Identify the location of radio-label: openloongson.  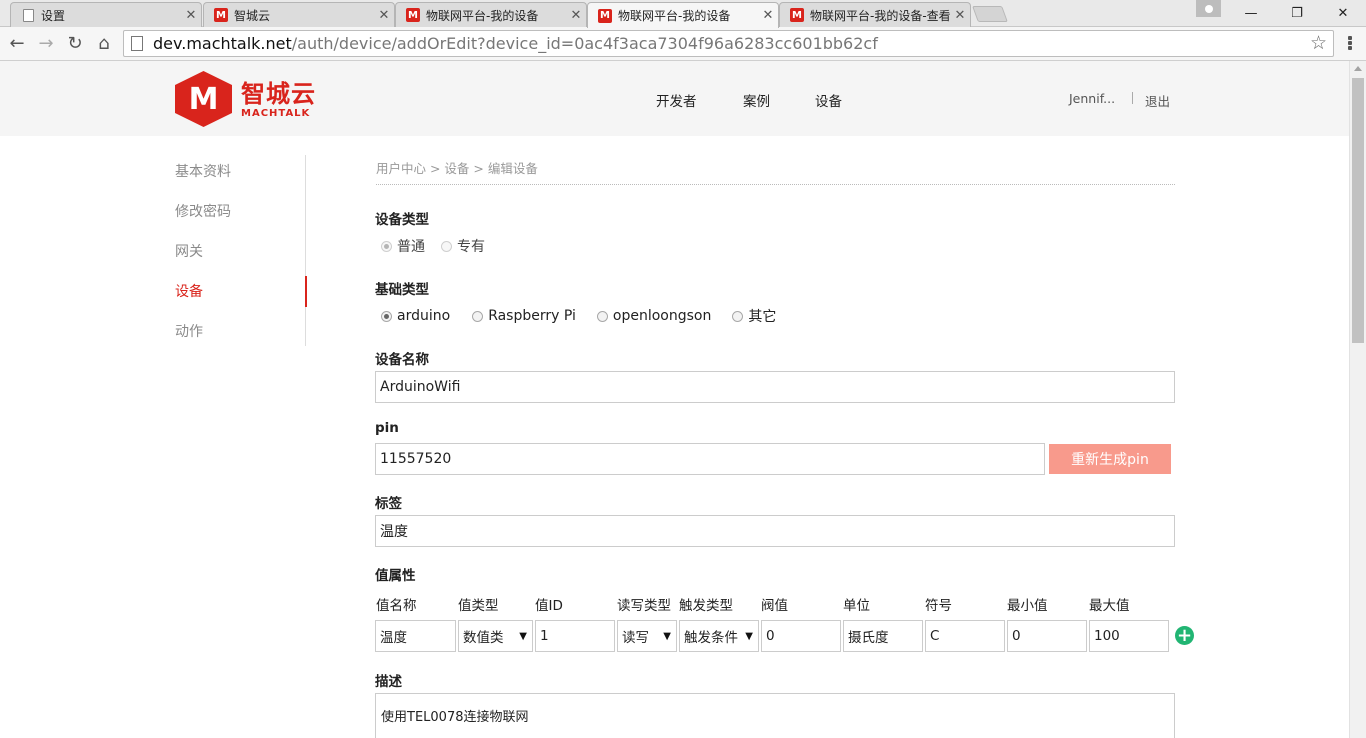
(662, 316).